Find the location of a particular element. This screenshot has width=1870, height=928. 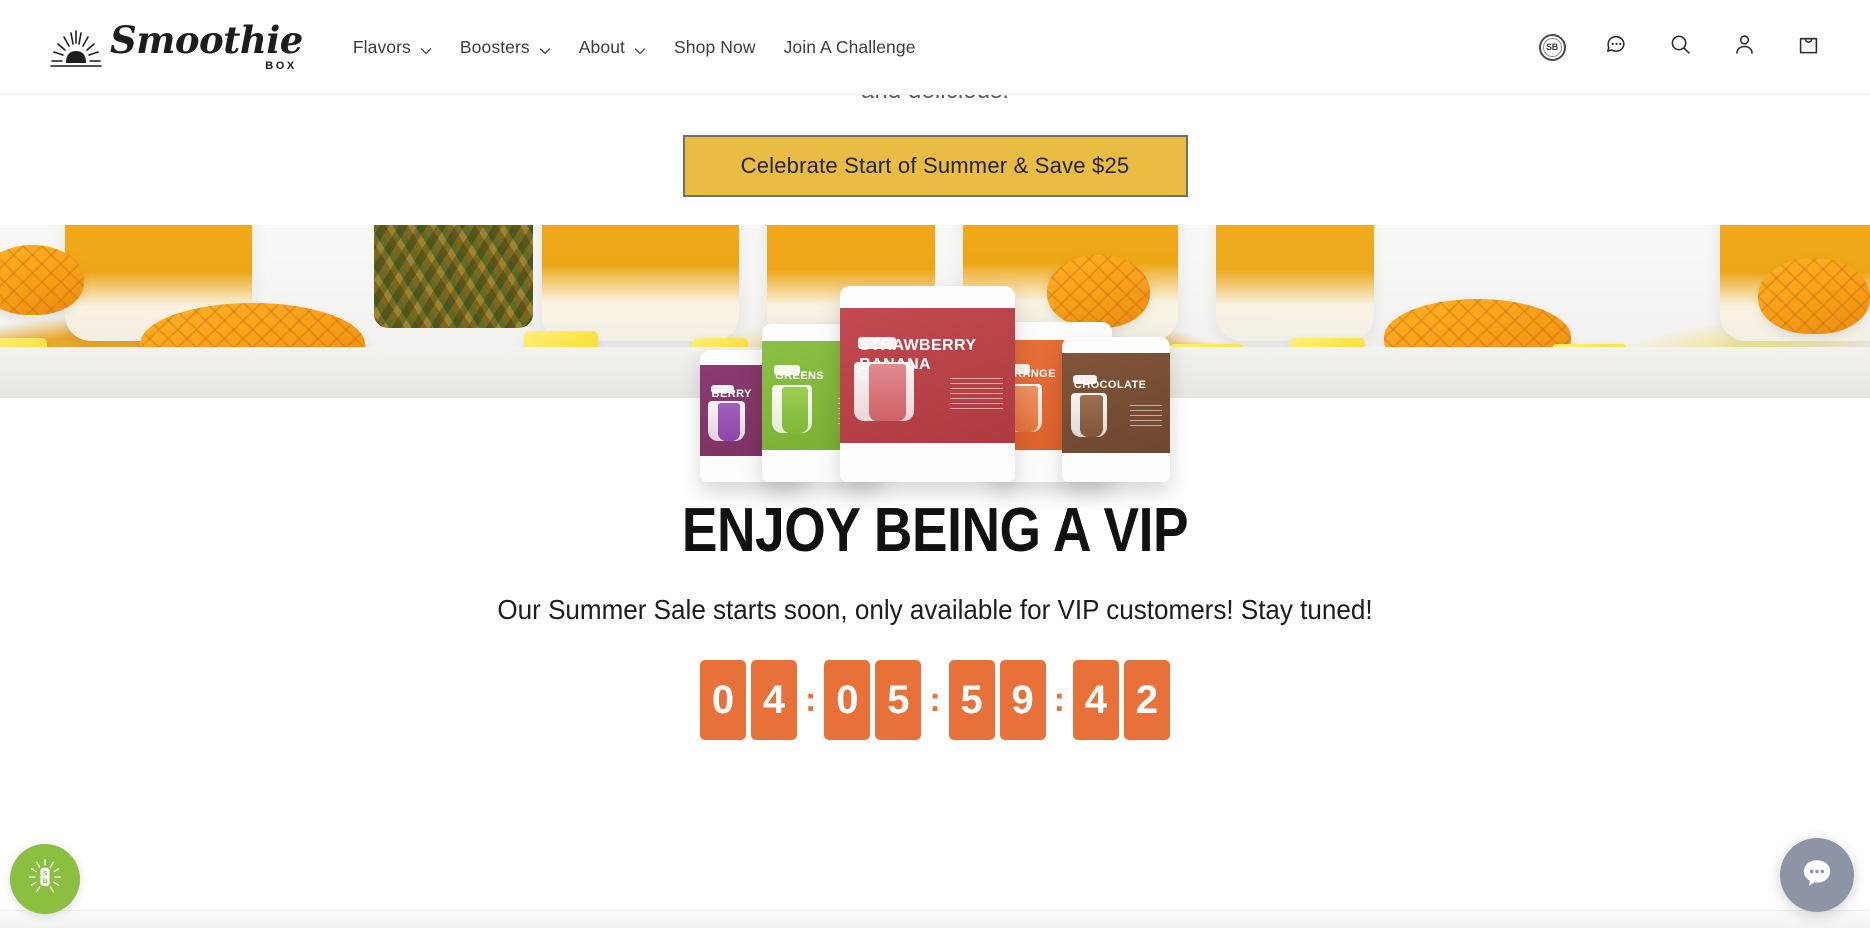

pouch-flavor-label: CHOCOLATE is located at coordinates (1110, 384).